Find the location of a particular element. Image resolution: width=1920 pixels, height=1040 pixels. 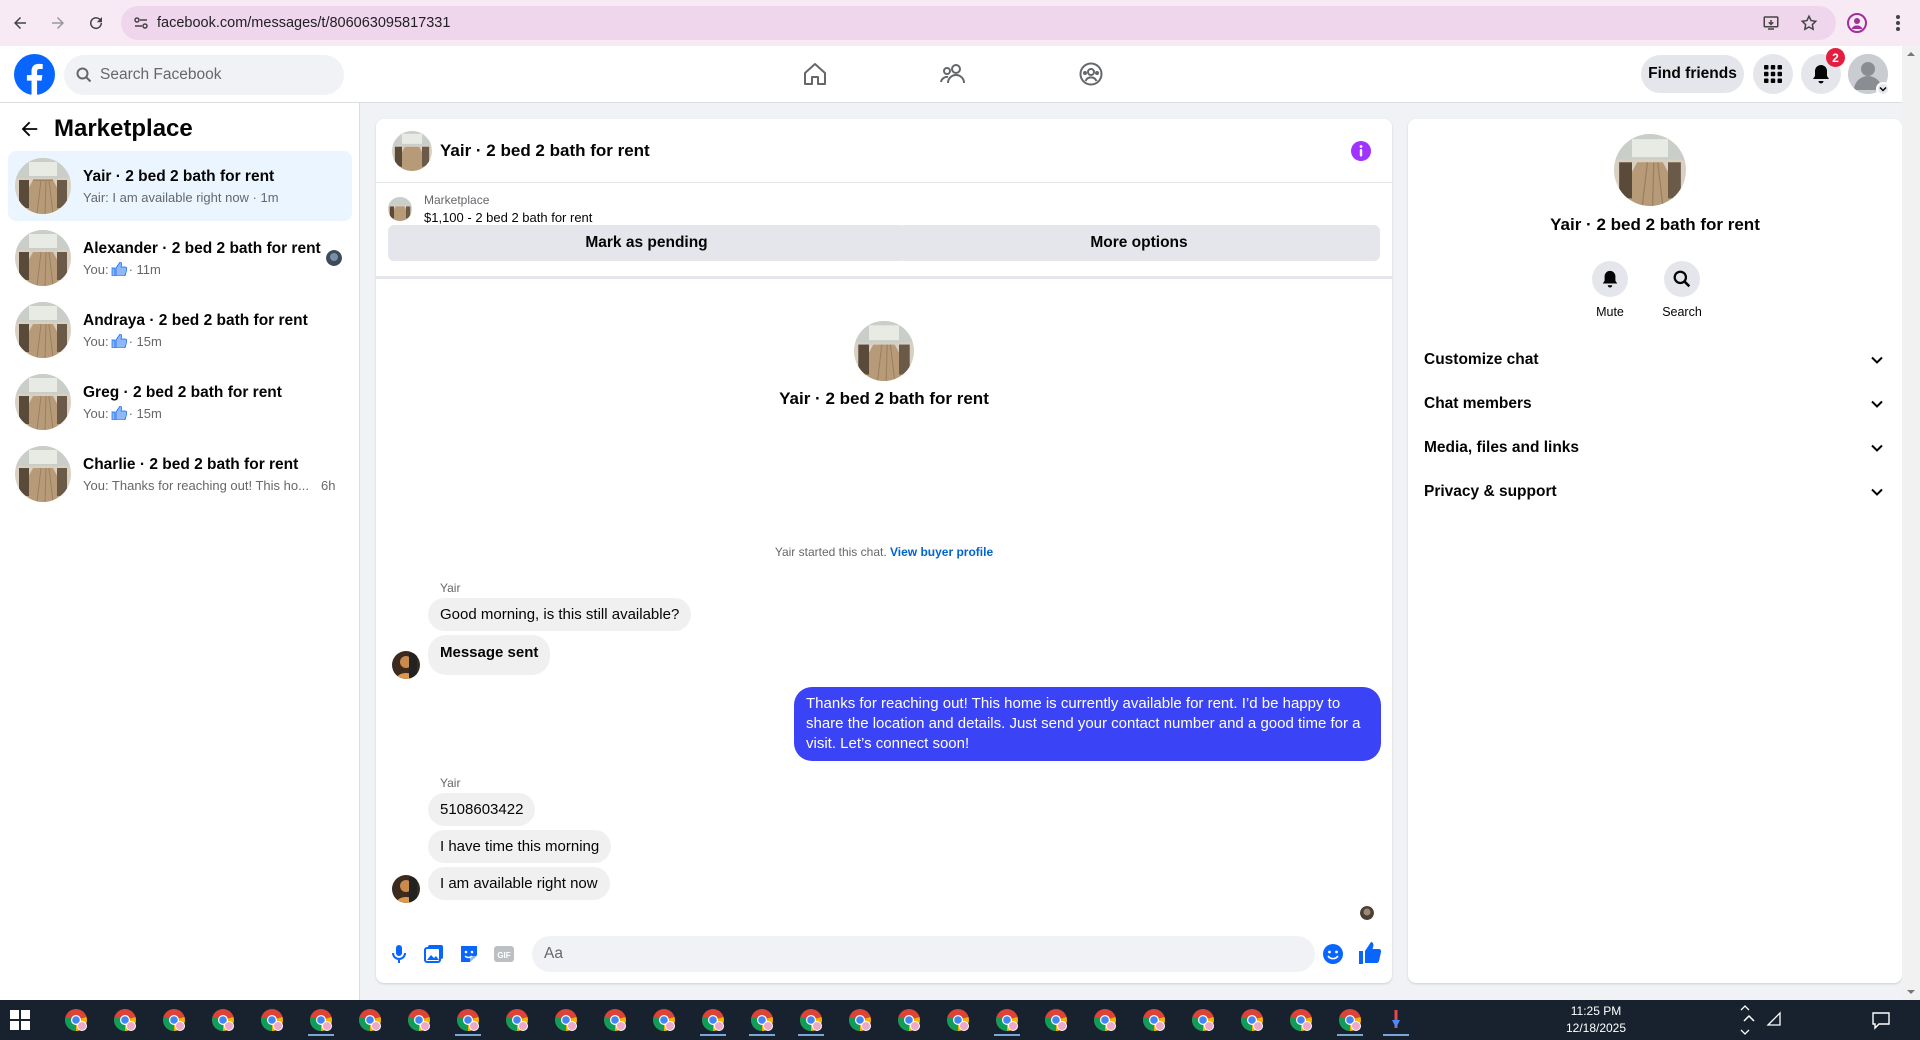

mark-as-pending-button: Mark as pending is located at coordinates (646, 243).